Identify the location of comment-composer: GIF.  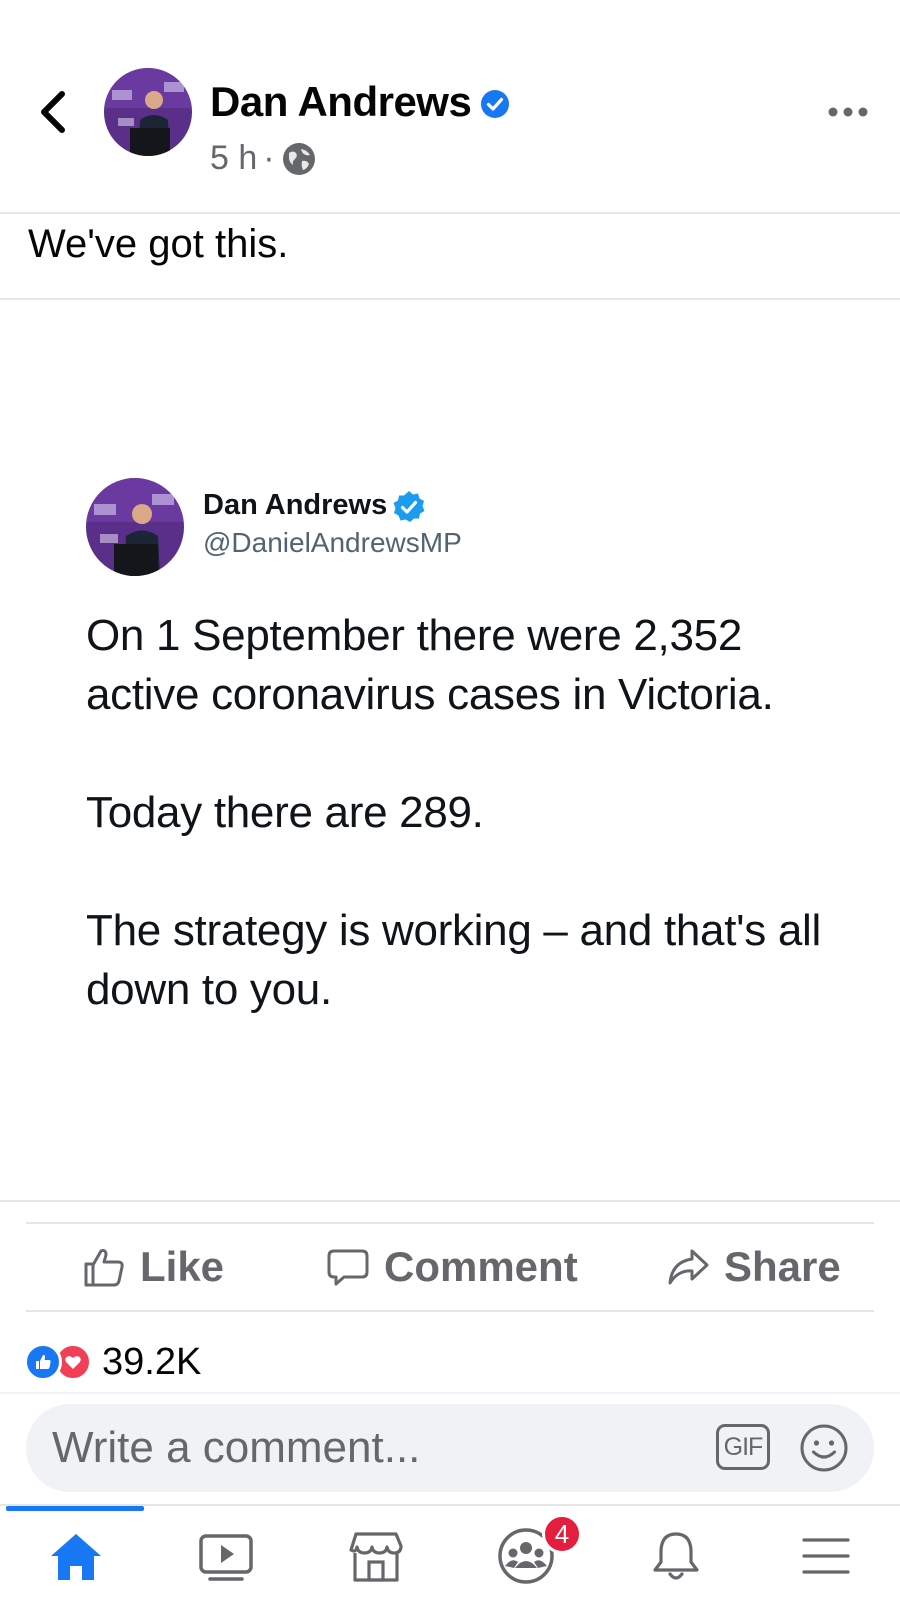
(450, 1448).